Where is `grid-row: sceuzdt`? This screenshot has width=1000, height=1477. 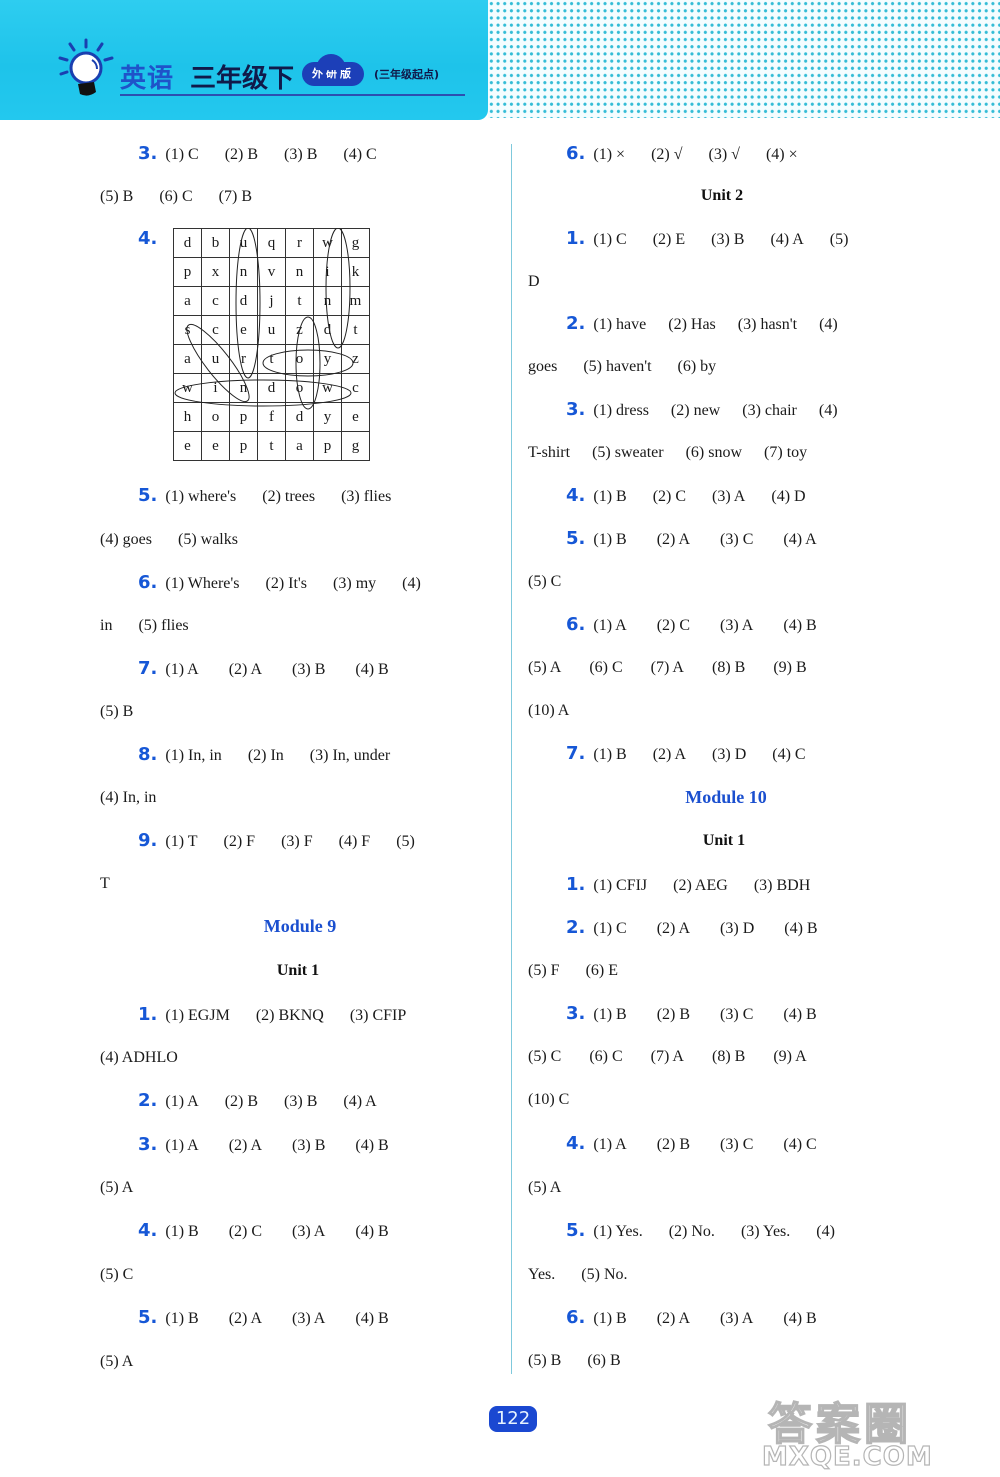 grid-row: sceuzdt is located at coordinates (271, 330).